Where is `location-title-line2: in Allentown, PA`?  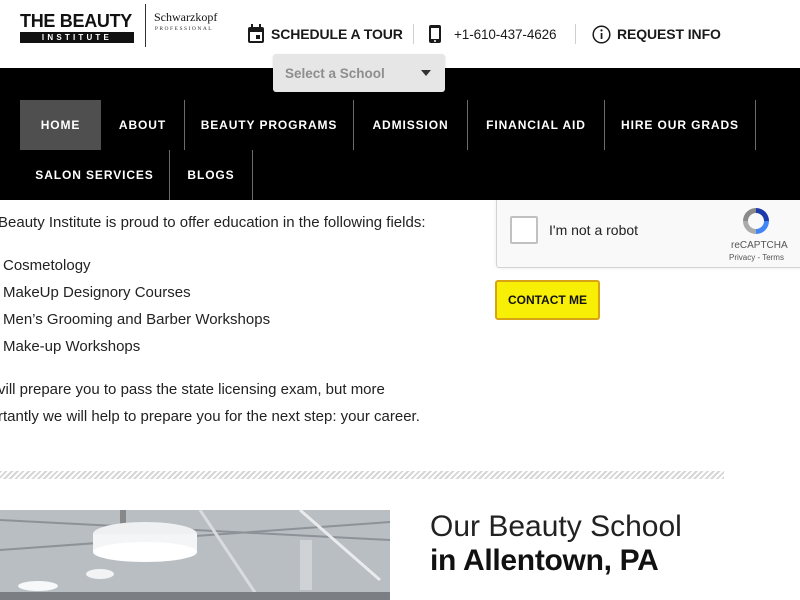 location-title-line2: in Allentown, PA is located at coordinates (544, 560).